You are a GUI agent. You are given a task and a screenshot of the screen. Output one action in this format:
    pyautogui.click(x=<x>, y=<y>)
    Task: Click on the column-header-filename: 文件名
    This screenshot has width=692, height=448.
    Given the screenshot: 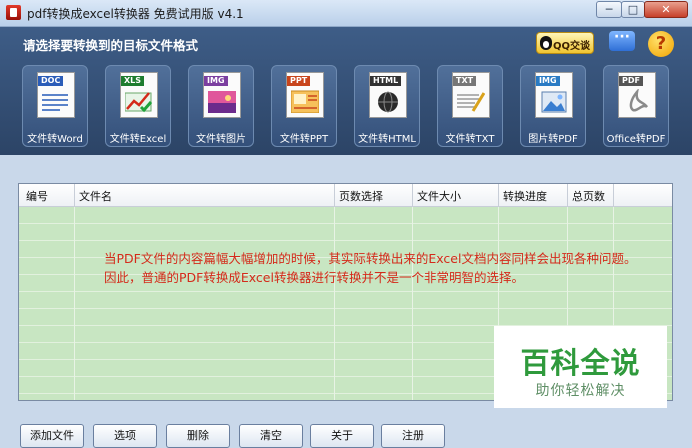 What is the action you would take?
    pyautogui.click(x=95, y=196)
    